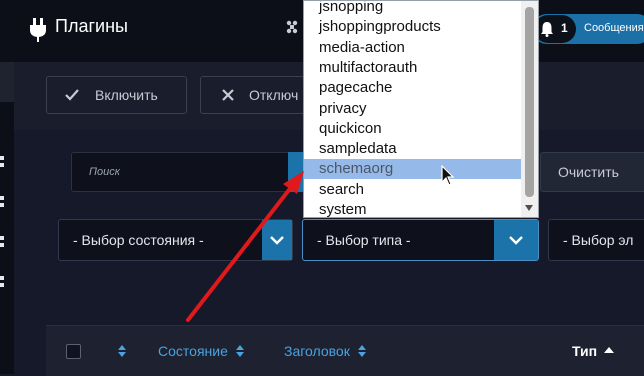 The height and width of the screenshot is (376, 644). What do you see at coordinates (260, 95) in the screenshot?
I see `disable-button: Отключ` at bounding box center [260, 95].